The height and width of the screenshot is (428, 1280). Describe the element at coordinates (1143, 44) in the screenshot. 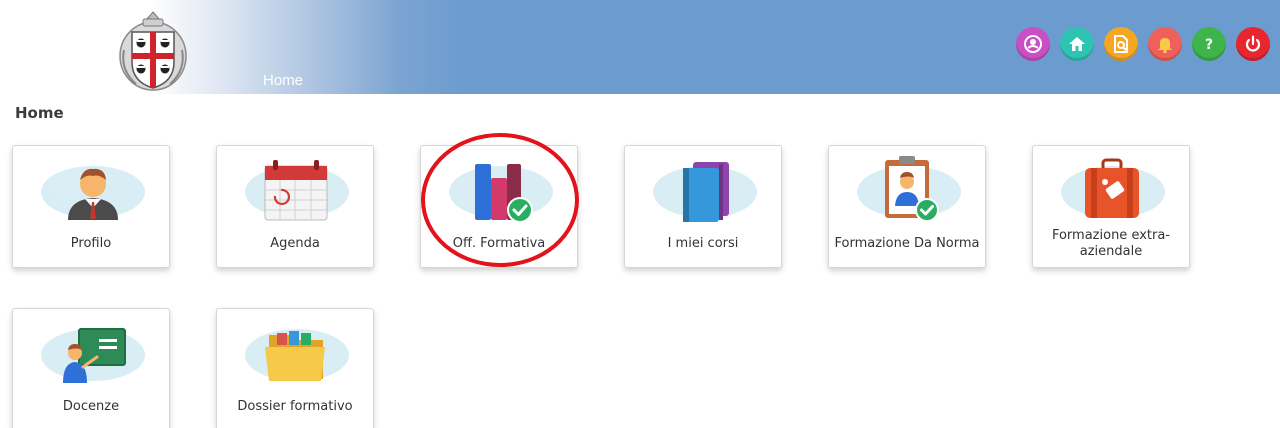

I see `header-toolbar: ?` at that location.